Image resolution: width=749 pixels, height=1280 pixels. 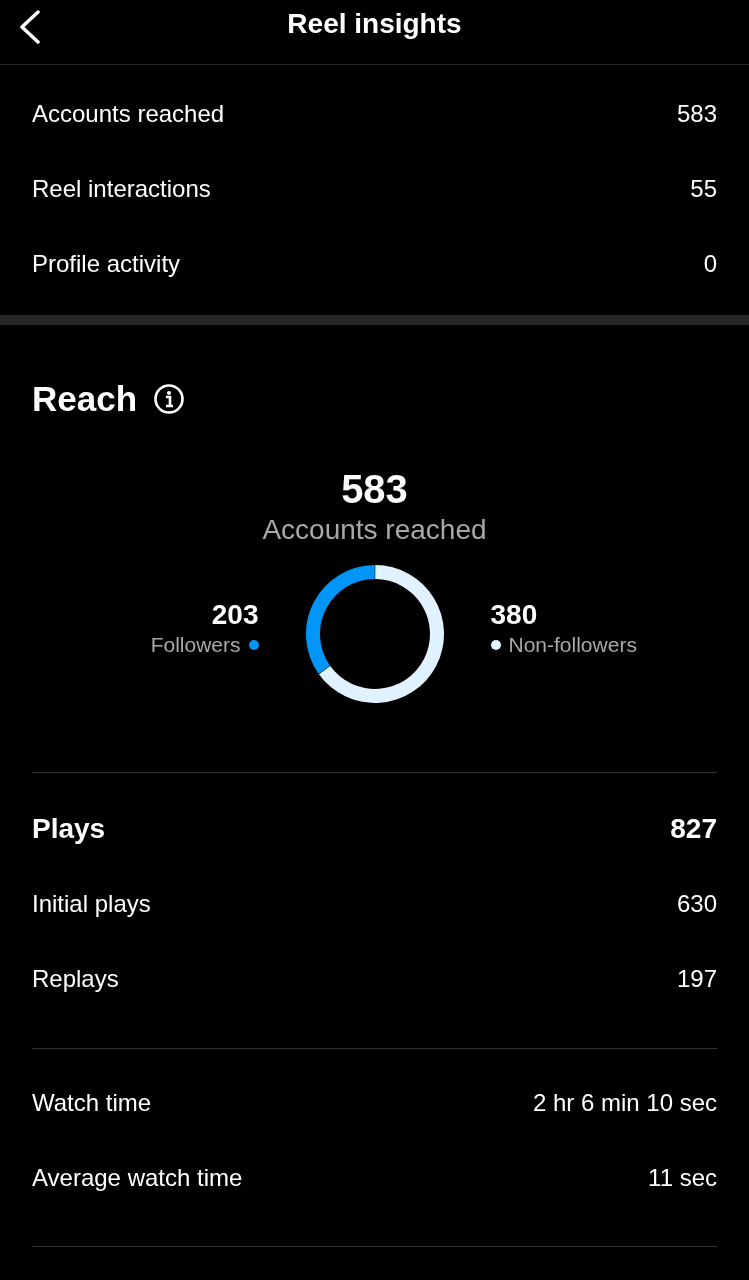 What do you see at coordinates (514, 615) in the screenshot?
I see `segment-count: 380` at bounding box center [514, 615].